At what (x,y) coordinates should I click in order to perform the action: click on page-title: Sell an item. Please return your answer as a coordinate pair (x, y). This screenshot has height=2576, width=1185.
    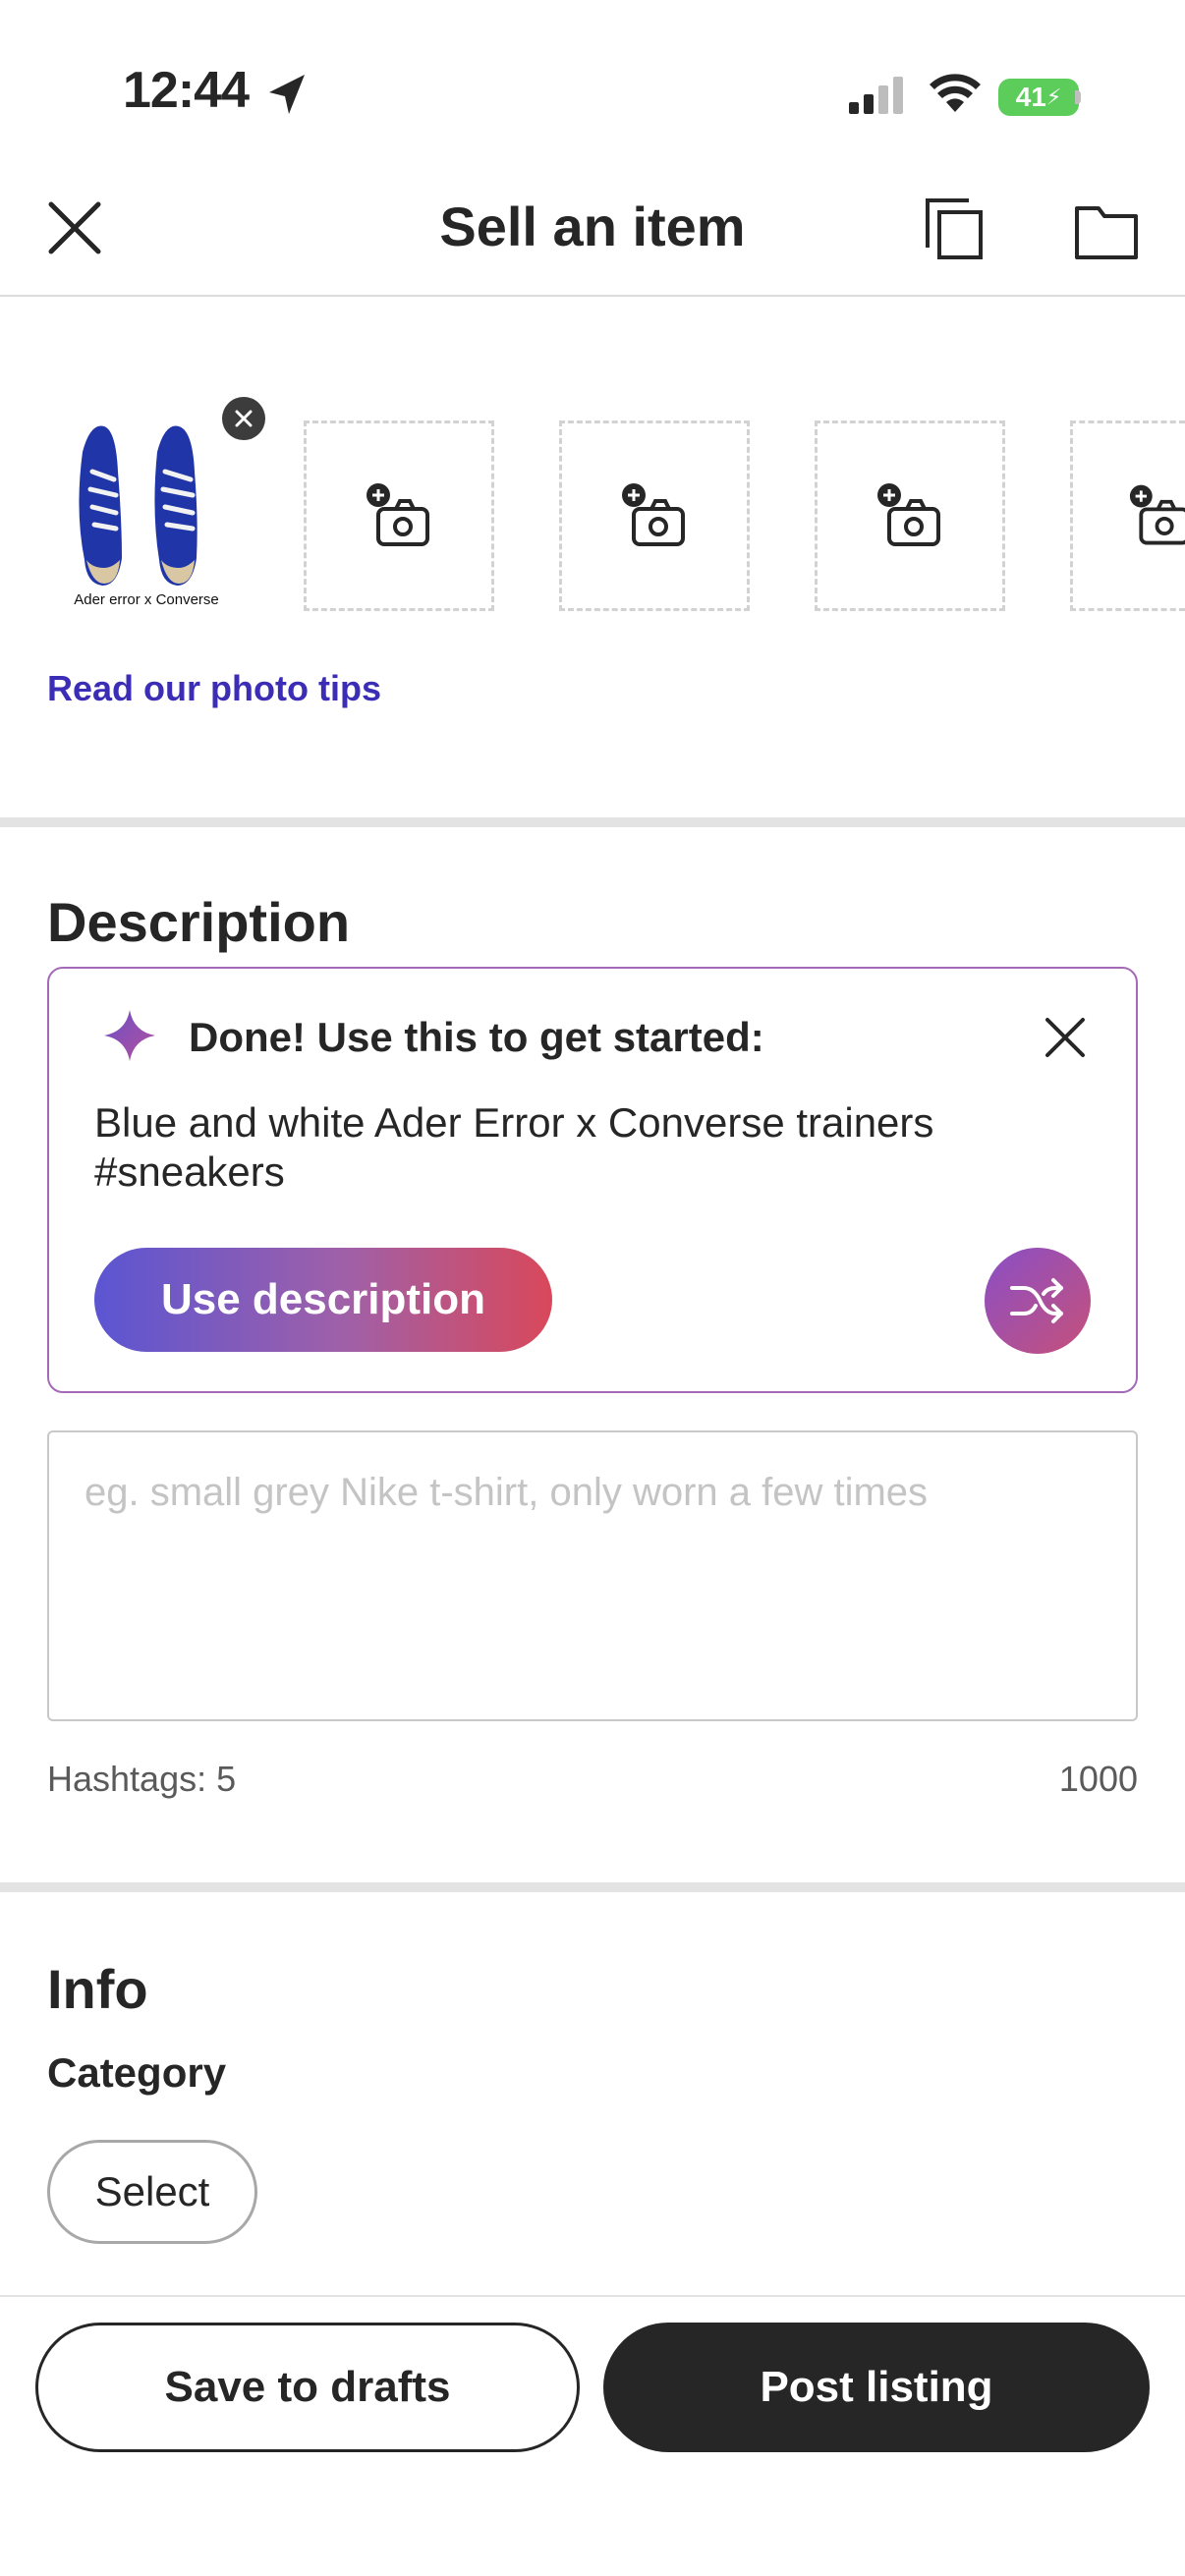
    Looking at the image, I should click on (592, 226).